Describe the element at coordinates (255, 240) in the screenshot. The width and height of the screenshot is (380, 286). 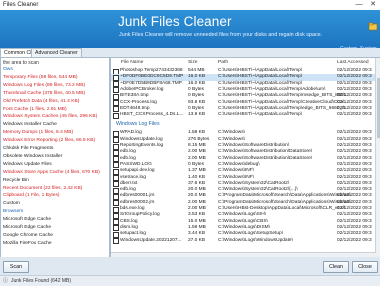
I see `path-cell: C:\Windows\Logs\WindowsUpdate\` at that location.